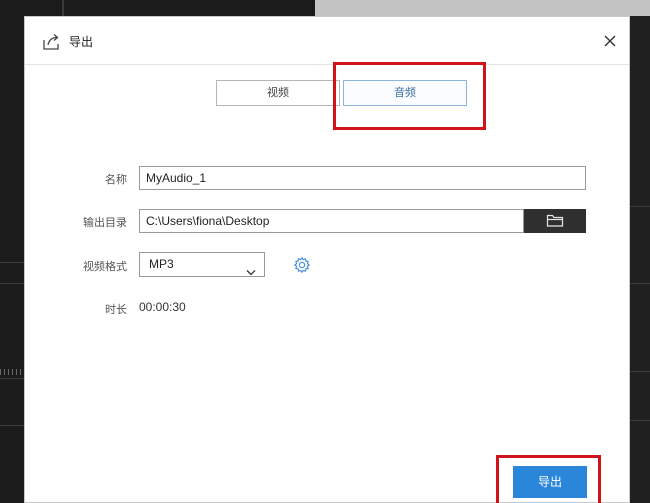 This screenshot has width=650, height=503. Describe the element at coordinates (405, 93) in the screenshot. I see `tab-audio: 音频` at that location.